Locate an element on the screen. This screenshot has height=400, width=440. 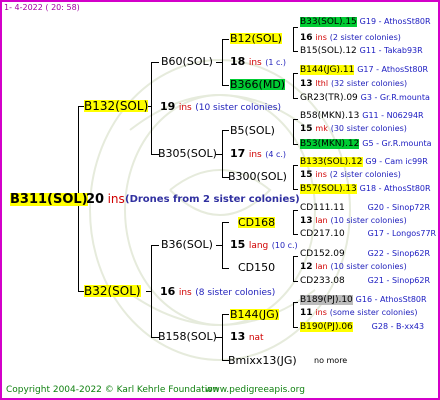
gen3-note: (2 sister colonies) is located at coordinates (365, 174).